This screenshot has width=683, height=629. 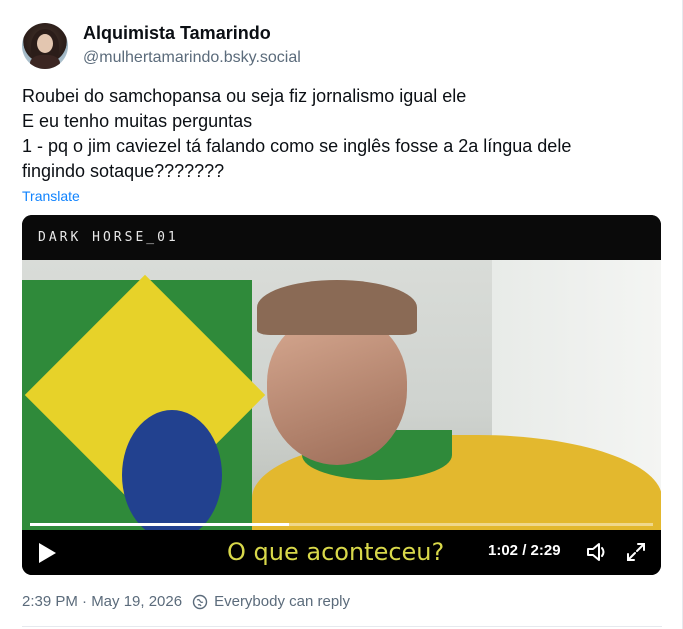 What do you see at coordinates (636, 552) in the screenshot?
I see `fullscreen-icon` at bounding box center [636, 552].